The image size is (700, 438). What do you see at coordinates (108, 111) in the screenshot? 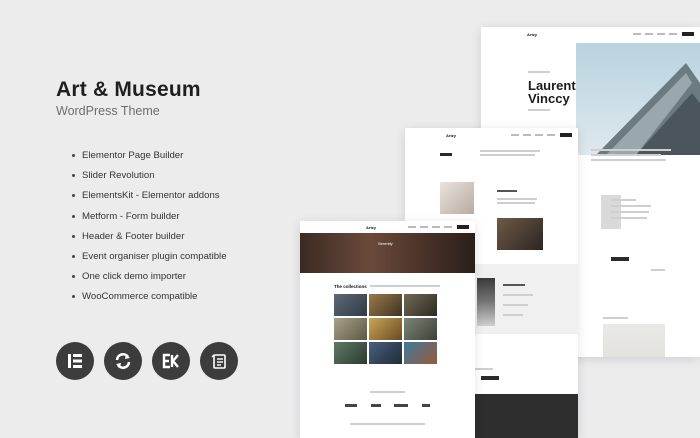
I see `page-subtitle: WordPress Theme` at bounding box center [108, 111].